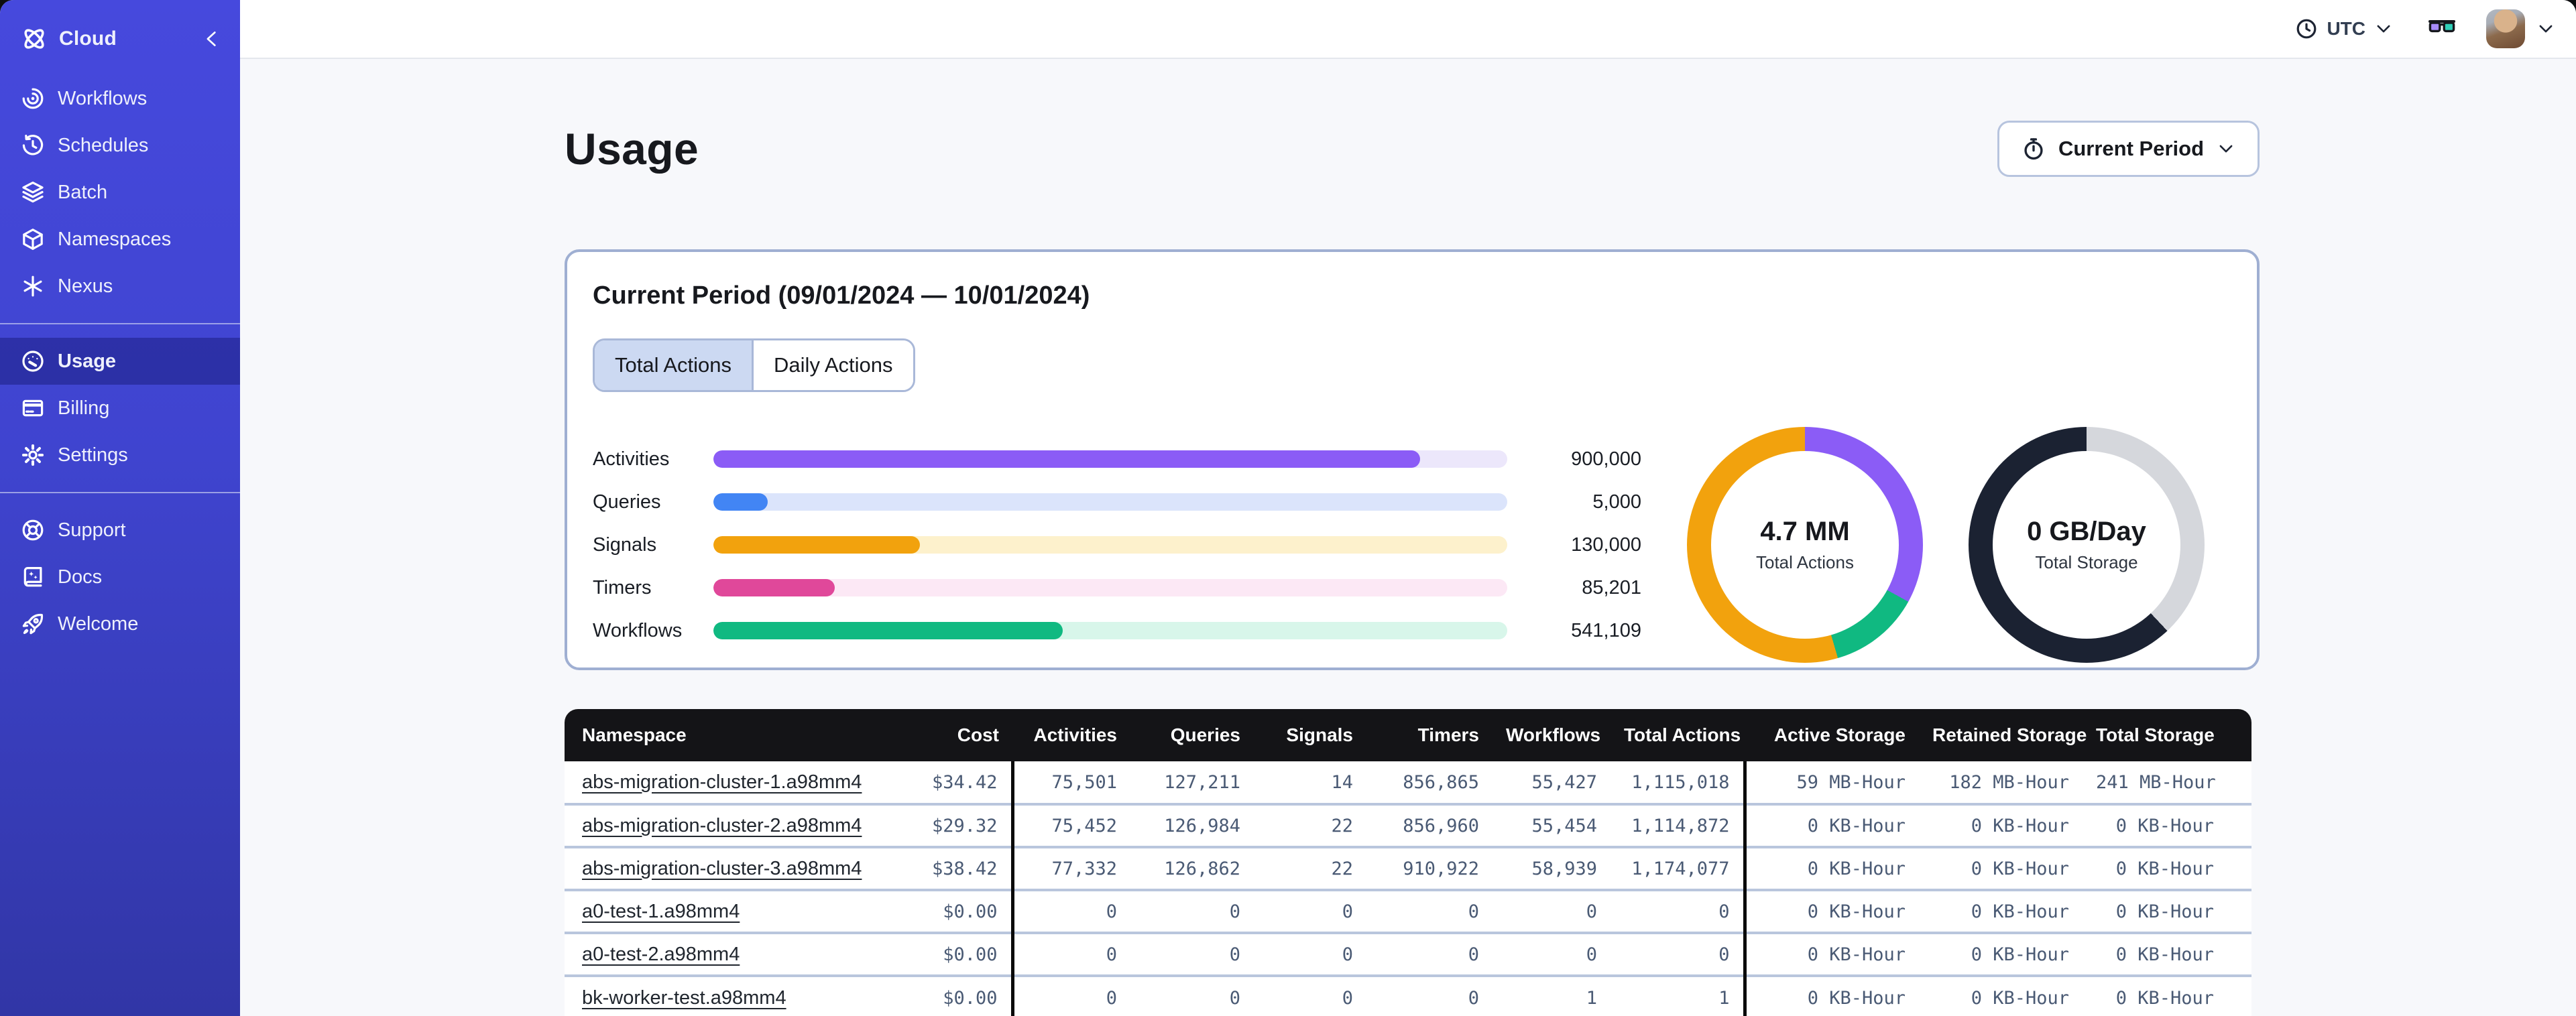 This screenshot has height=1016, width=2576. Describe the element at coordinates (32, 530) in the screenshot. I see `support-lifebuoy-icon` at that location.